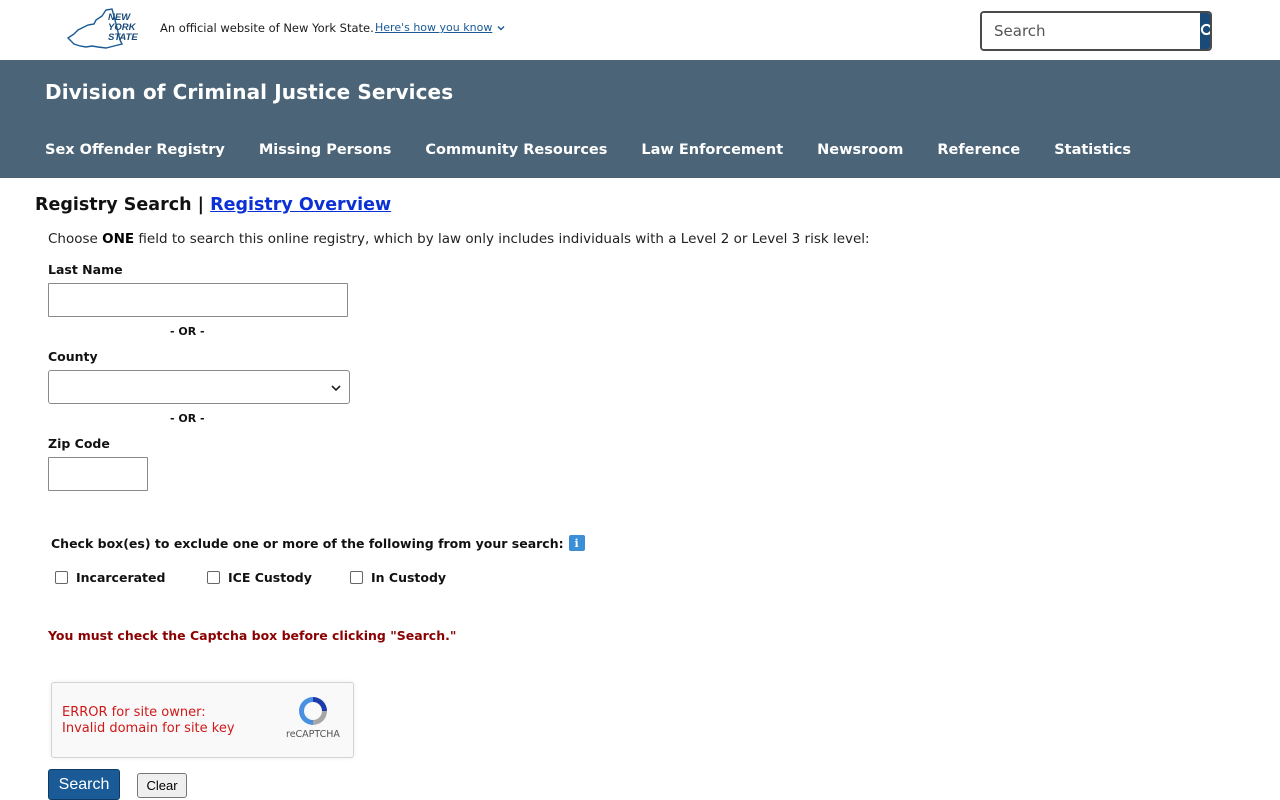 Image resolution: width=1280 pixels, height=800 pixels. I want to click on crumb-current: Registry Search, so click(113, 205).